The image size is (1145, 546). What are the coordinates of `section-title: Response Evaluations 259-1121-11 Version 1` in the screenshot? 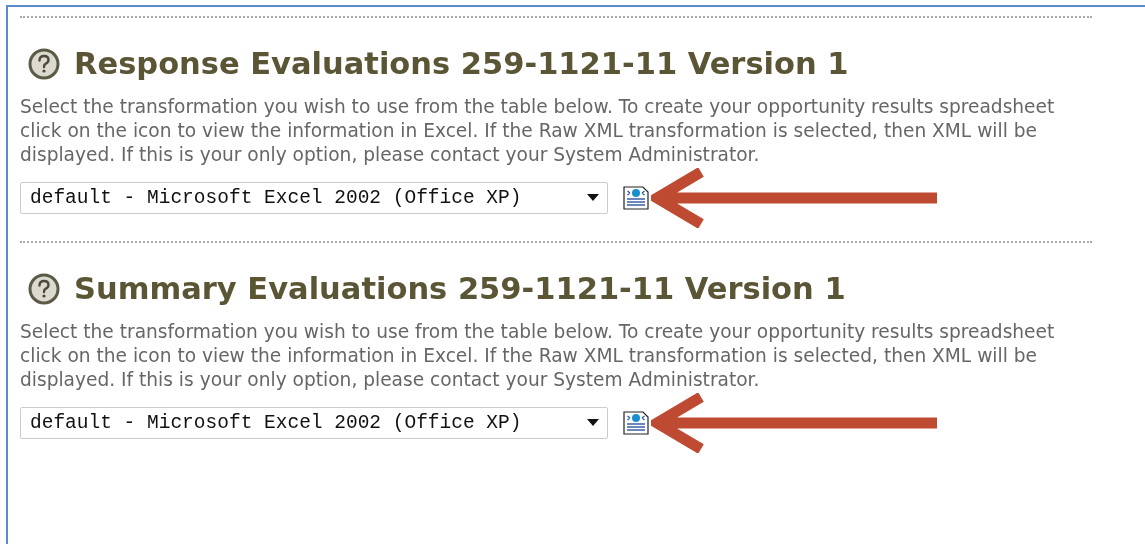 It's located at (461, 63).